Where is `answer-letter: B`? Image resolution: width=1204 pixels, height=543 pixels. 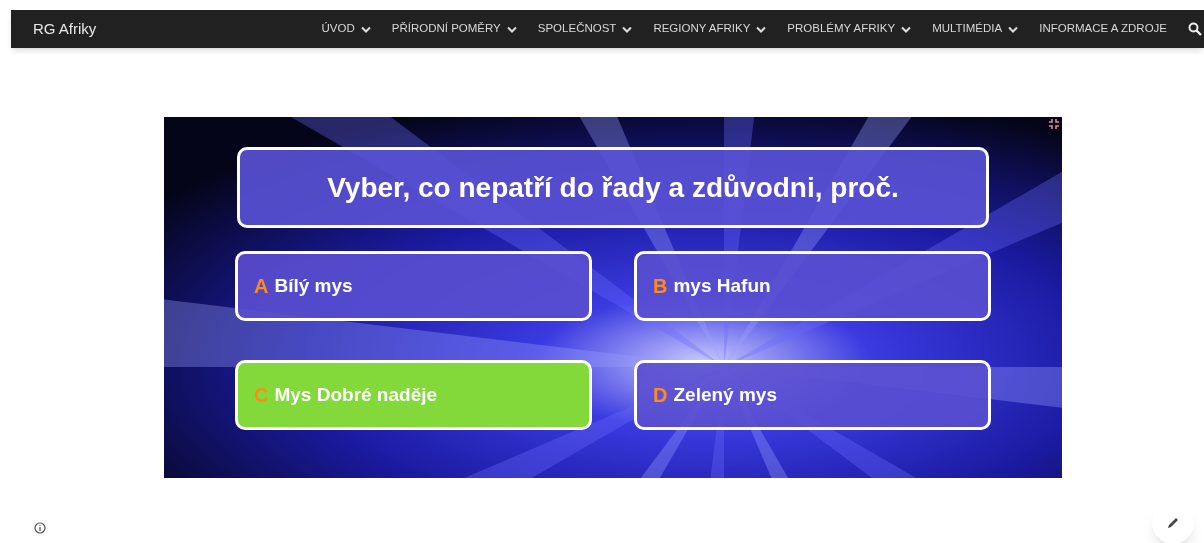
answer-letter: B is located at coordinates (660, 286).